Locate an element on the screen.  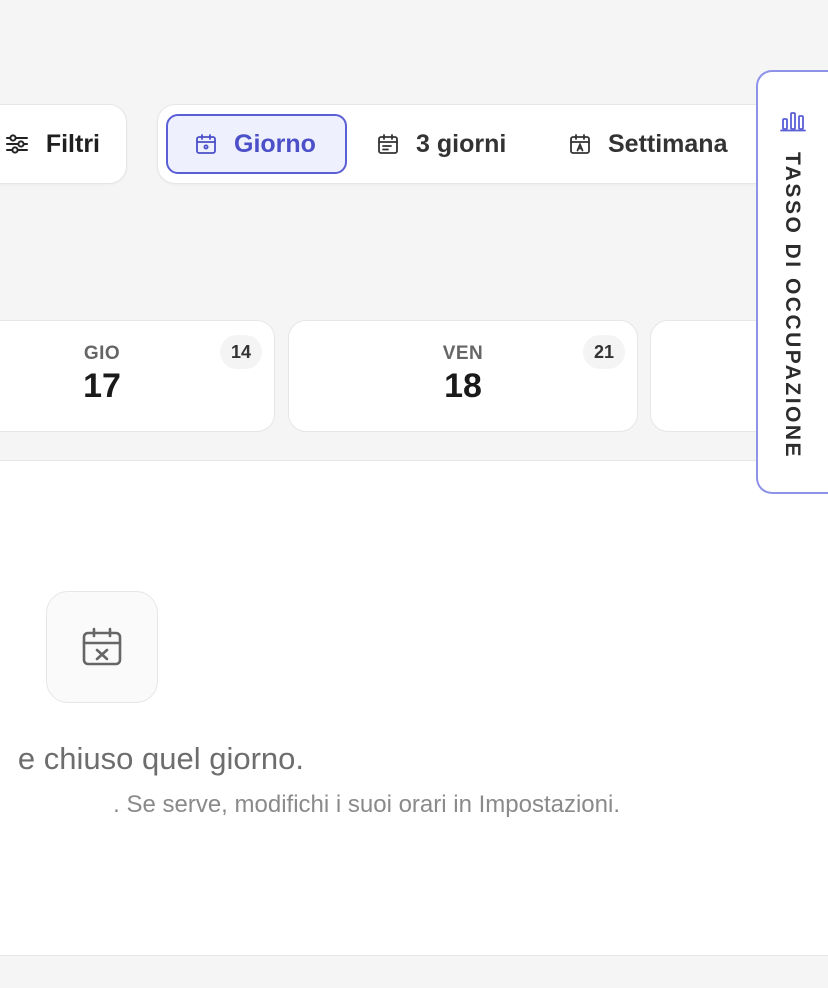
view-3days-button: 3 giorni is located at coordinates (440, 144).